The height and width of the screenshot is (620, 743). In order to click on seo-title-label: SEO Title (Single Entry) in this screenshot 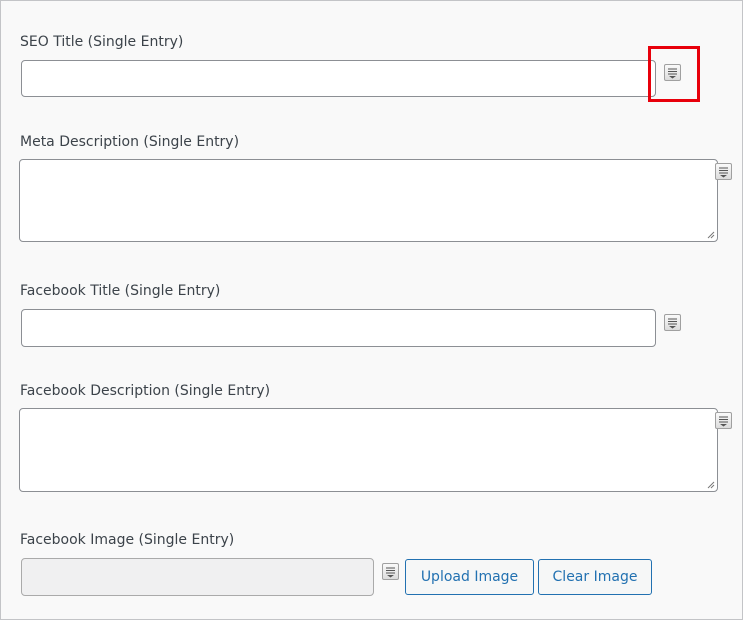, I will do `click(102, 42)`.